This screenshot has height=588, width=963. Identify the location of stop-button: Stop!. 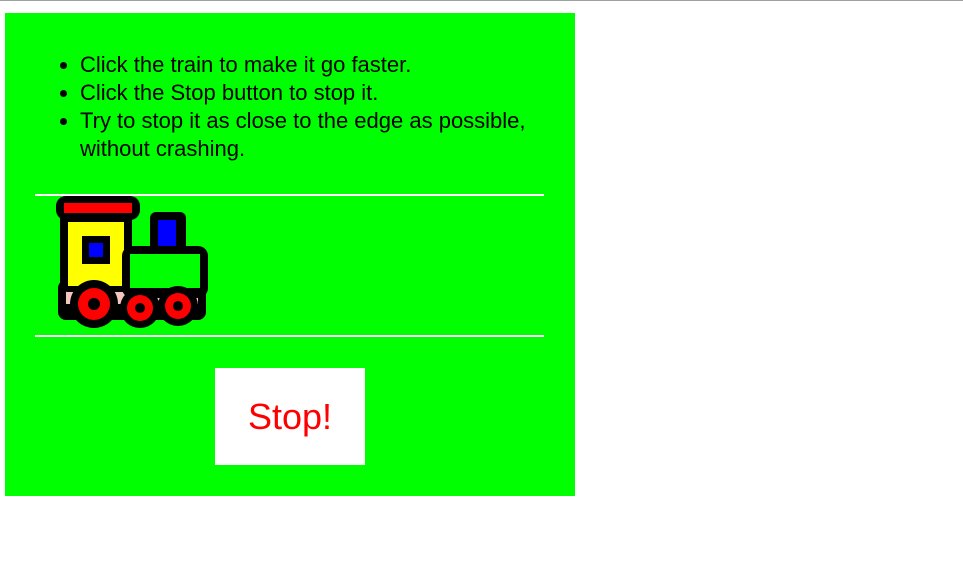
(290, 416).